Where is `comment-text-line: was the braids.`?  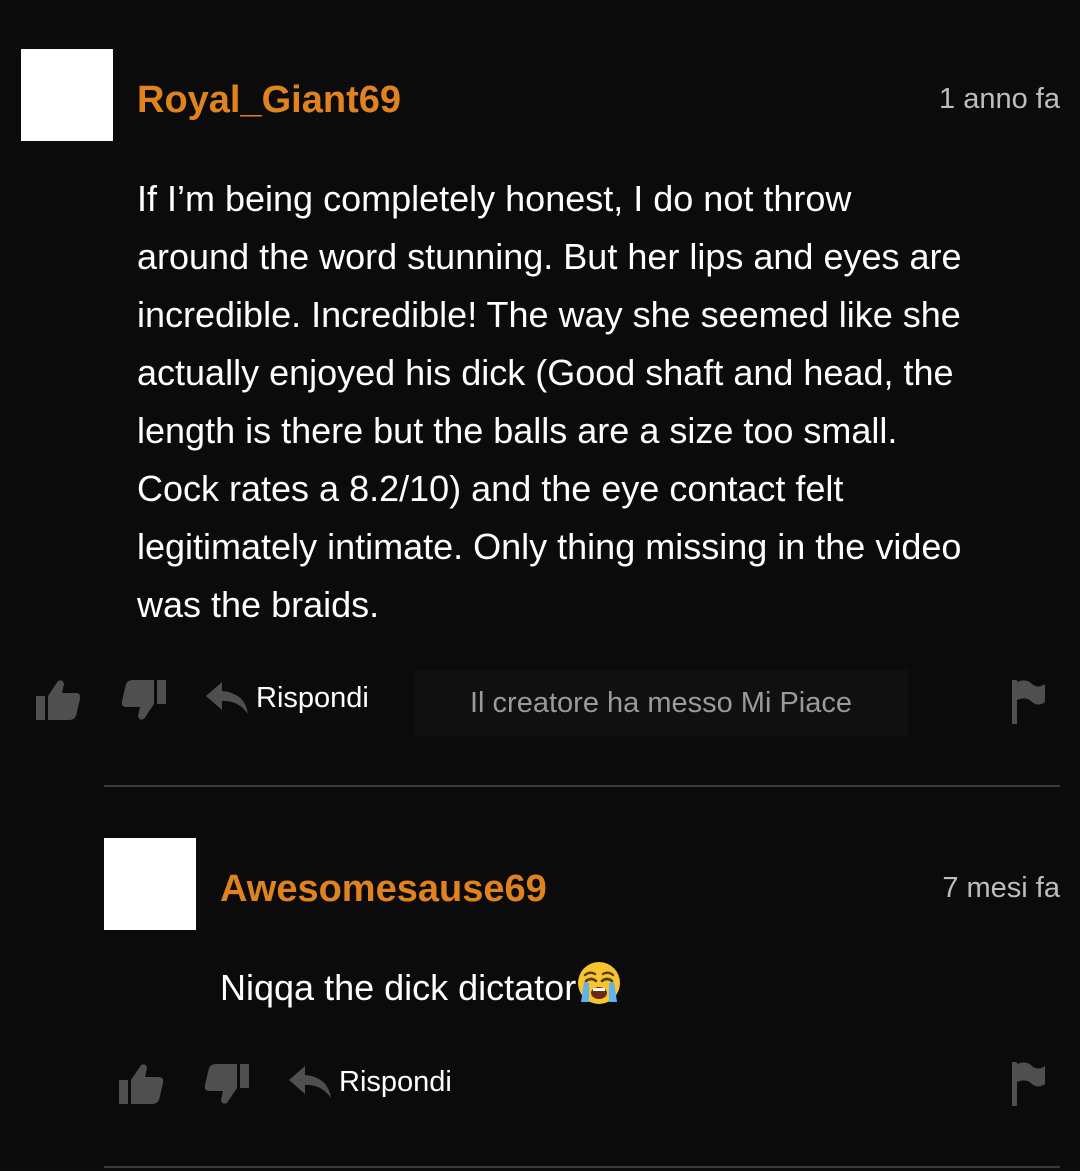 comment-text-line: was the braids. is located at coordinates (258, 604).